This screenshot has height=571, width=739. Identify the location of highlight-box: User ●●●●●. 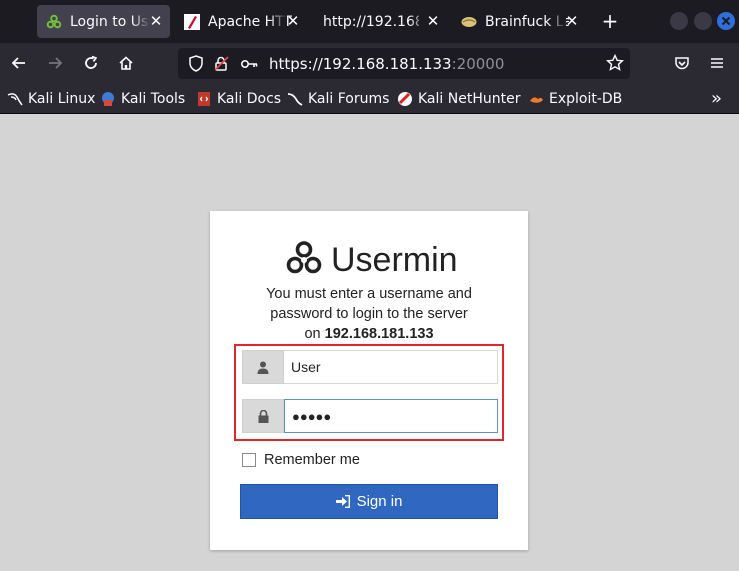
(369, 392).